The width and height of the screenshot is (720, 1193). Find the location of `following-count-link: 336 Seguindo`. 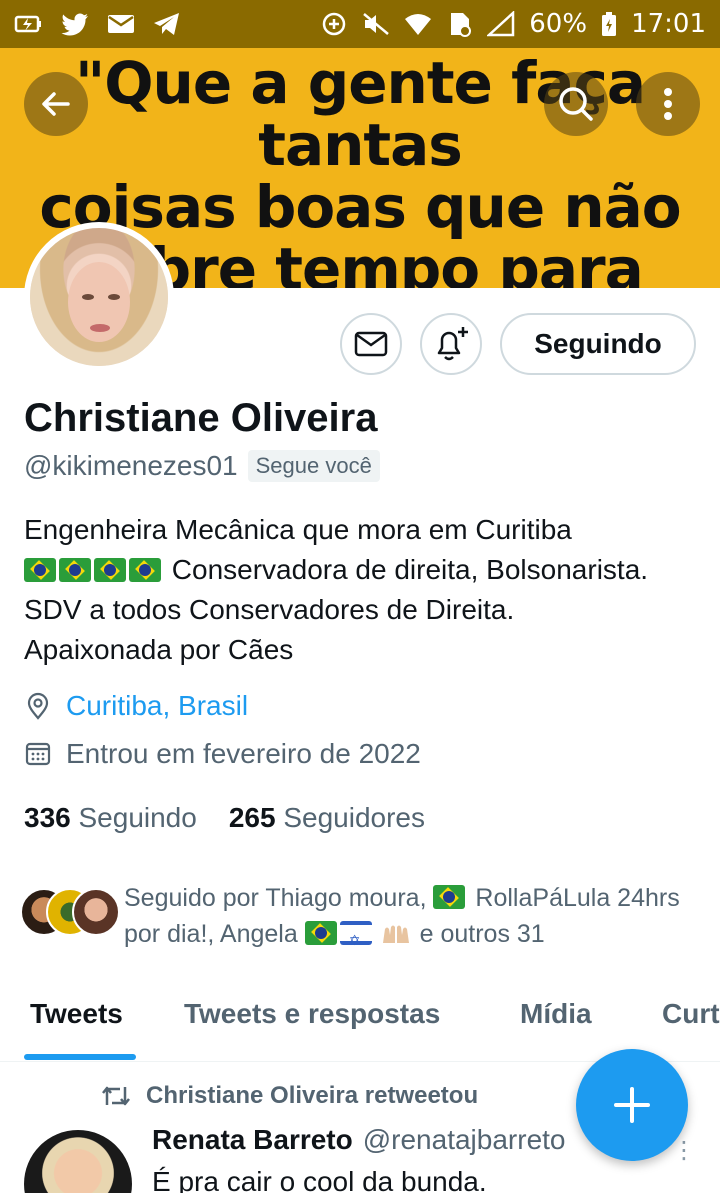

following-count-link: 336 Seguindo is located at coordinates (110, 818).